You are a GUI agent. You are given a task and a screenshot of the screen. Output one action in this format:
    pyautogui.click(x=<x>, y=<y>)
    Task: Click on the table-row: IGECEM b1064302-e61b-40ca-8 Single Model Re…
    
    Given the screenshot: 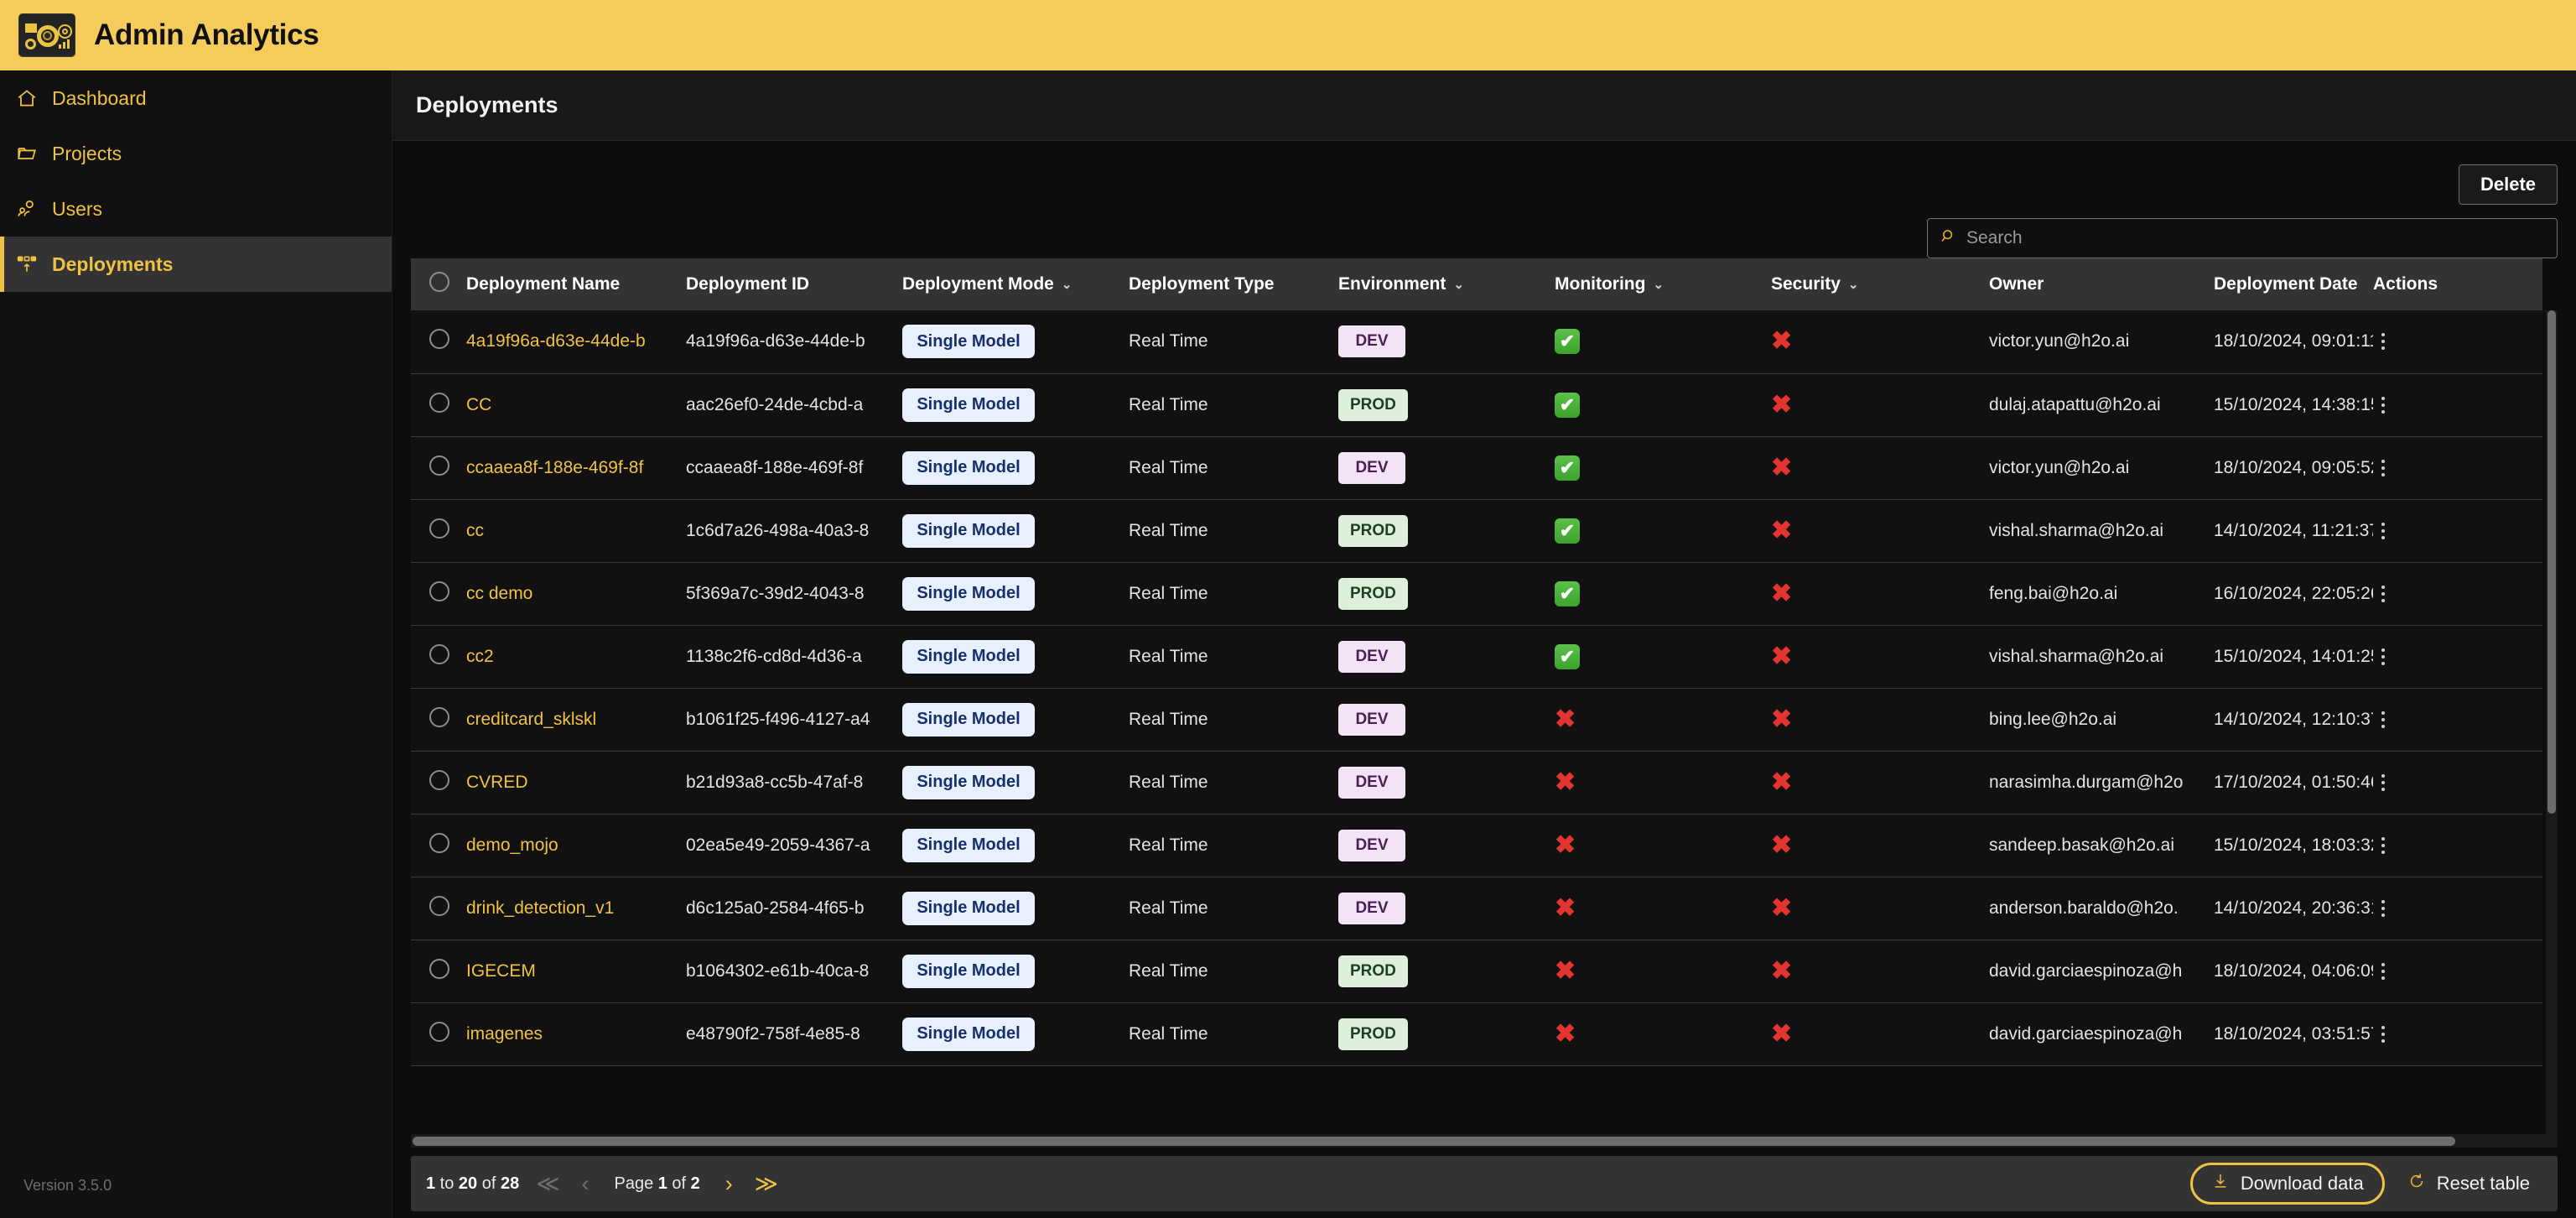 What is the action you would take?
    pyautogui.click(x=1476, y=971)
    